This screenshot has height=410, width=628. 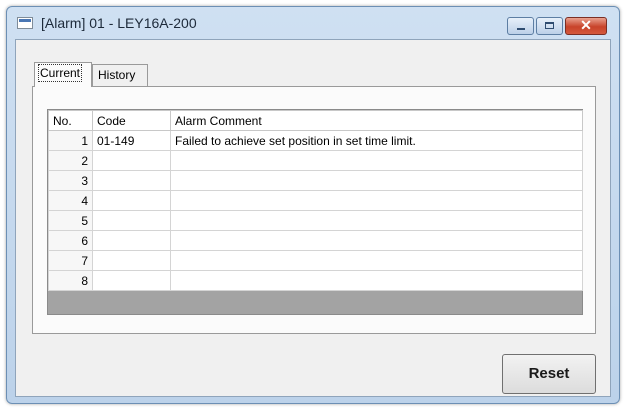 What do you see at coordinates (119, 23) in the screenshot?
I see `window-title: [Alarm] 01 - LEY16A-200` at bounding box center [119, 23].